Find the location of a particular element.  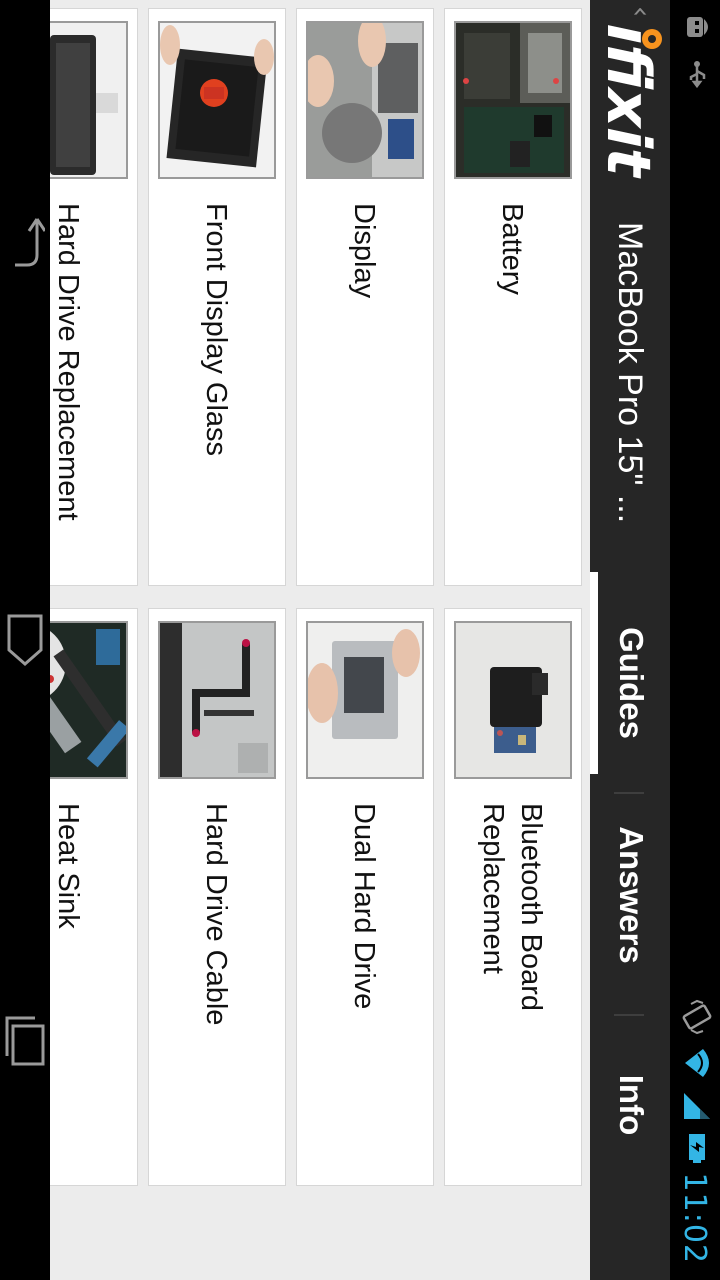

recent-apps-button is located at coordinates (25, 1040).